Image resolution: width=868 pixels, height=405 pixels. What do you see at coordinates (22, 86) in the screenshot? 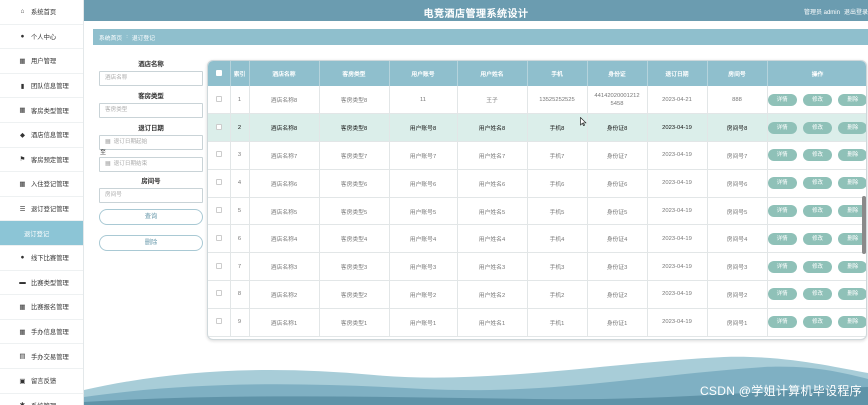
I see `bar-chart-icon: ▮` at bounding box center [22, 86].